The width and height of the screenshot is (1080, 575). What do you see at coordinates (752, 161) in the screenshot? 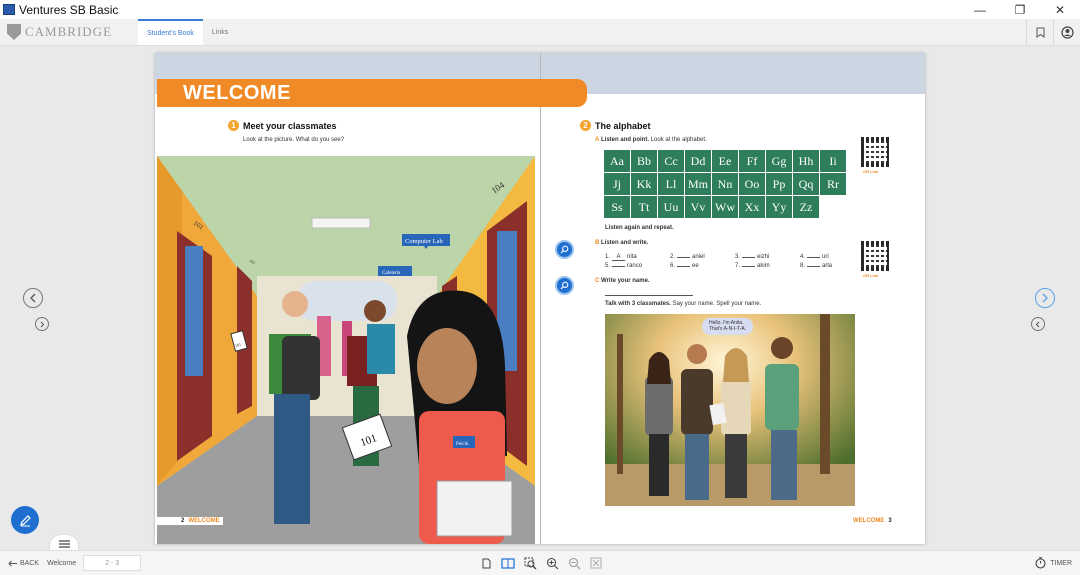
I see `letter-card: Ff` at bounding box center [752, 161].